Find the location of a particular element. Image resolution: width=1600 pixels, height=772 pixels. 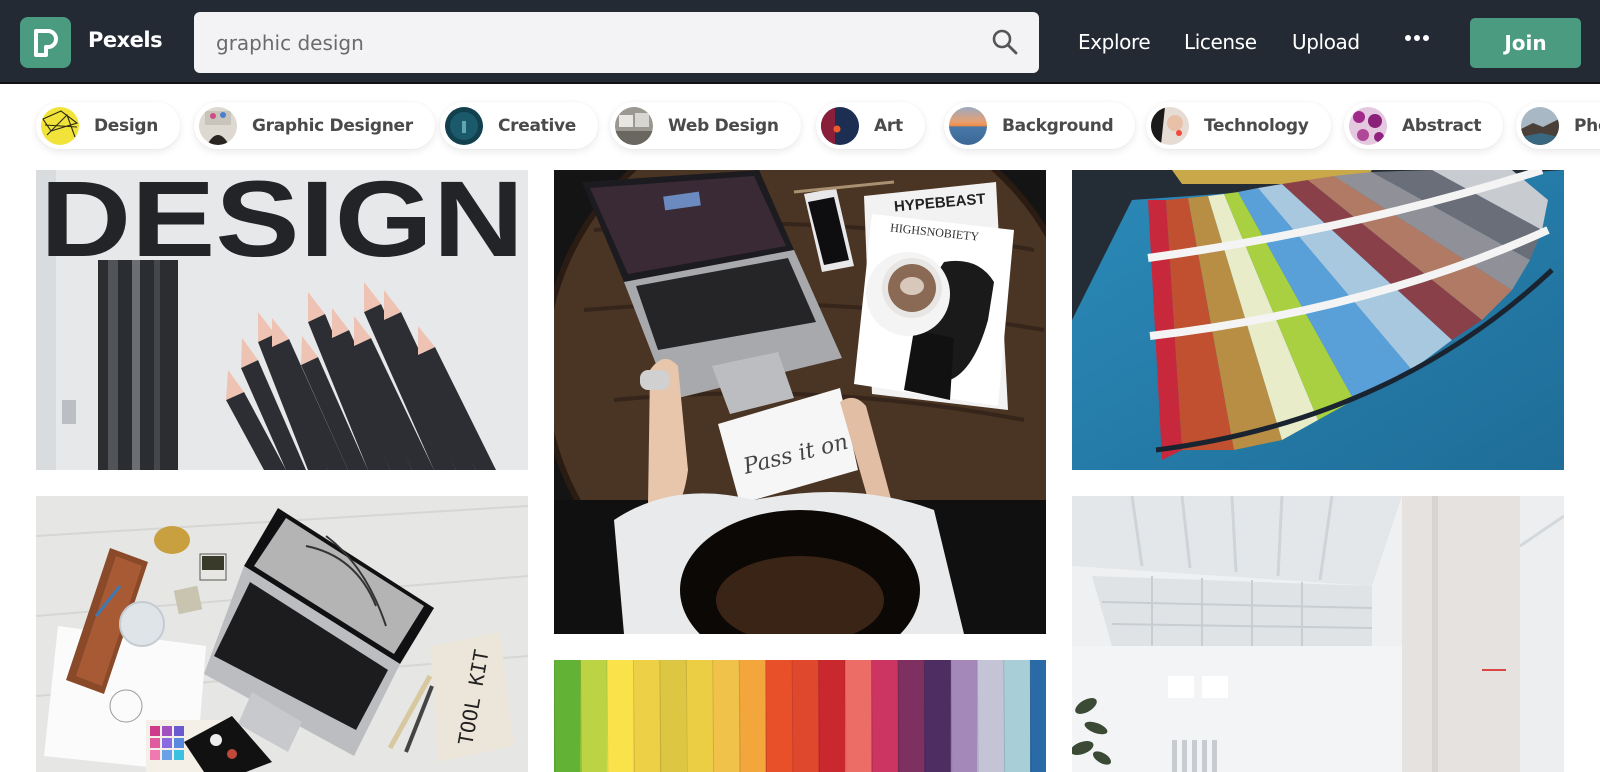

pexels-logo-icon is located at coordinates (45, 42).